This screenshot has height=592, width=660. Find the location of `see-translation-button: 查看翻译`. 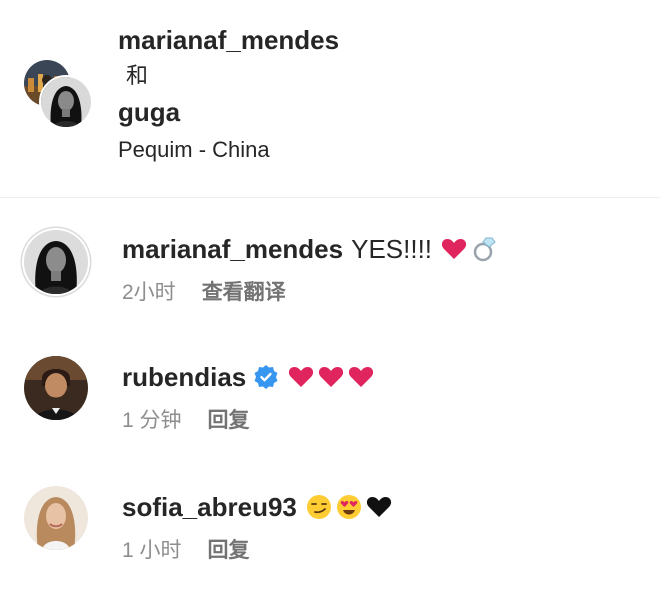

see-translation-button: 查看翻译 is located at coordinates (244, 291).